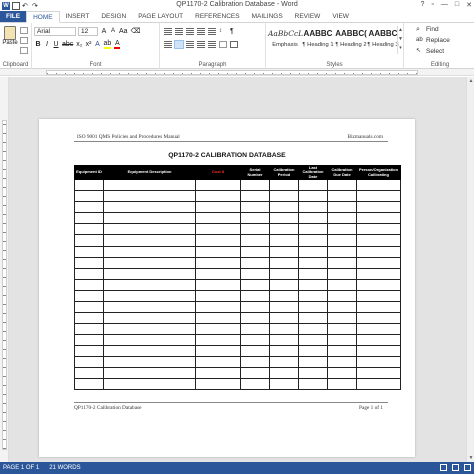 Image resolution: width=474 pixels, height=474 pixels. Describe the element at coordinates (223, 31) in the screenshot. I see `sort-icon: ↕` at that location.